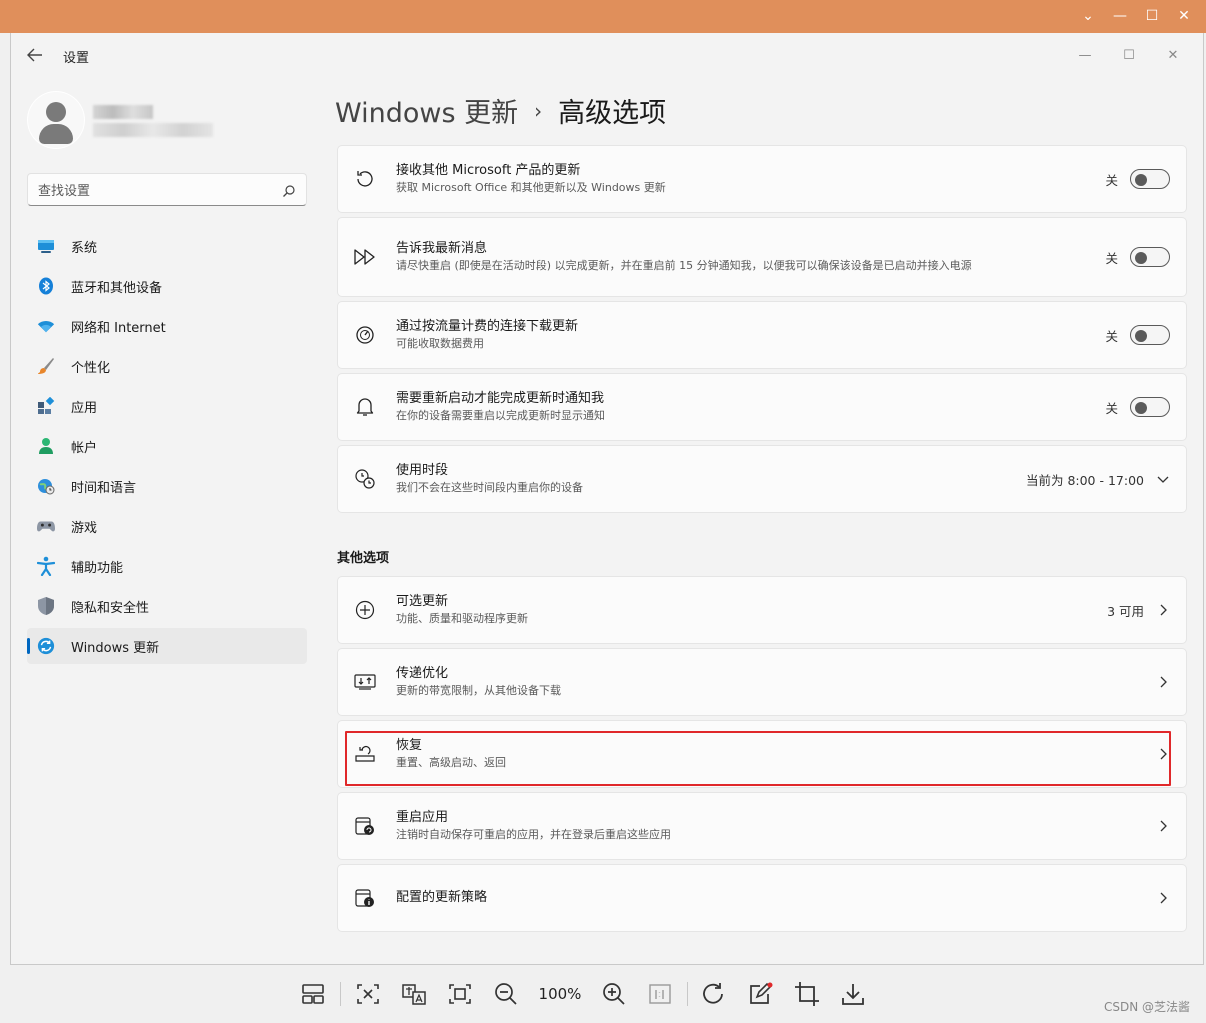  Describe the element at coordinates (440, 343) in the screenshot. I see `setting-subtitle: 可能收取数据费用` at that location.